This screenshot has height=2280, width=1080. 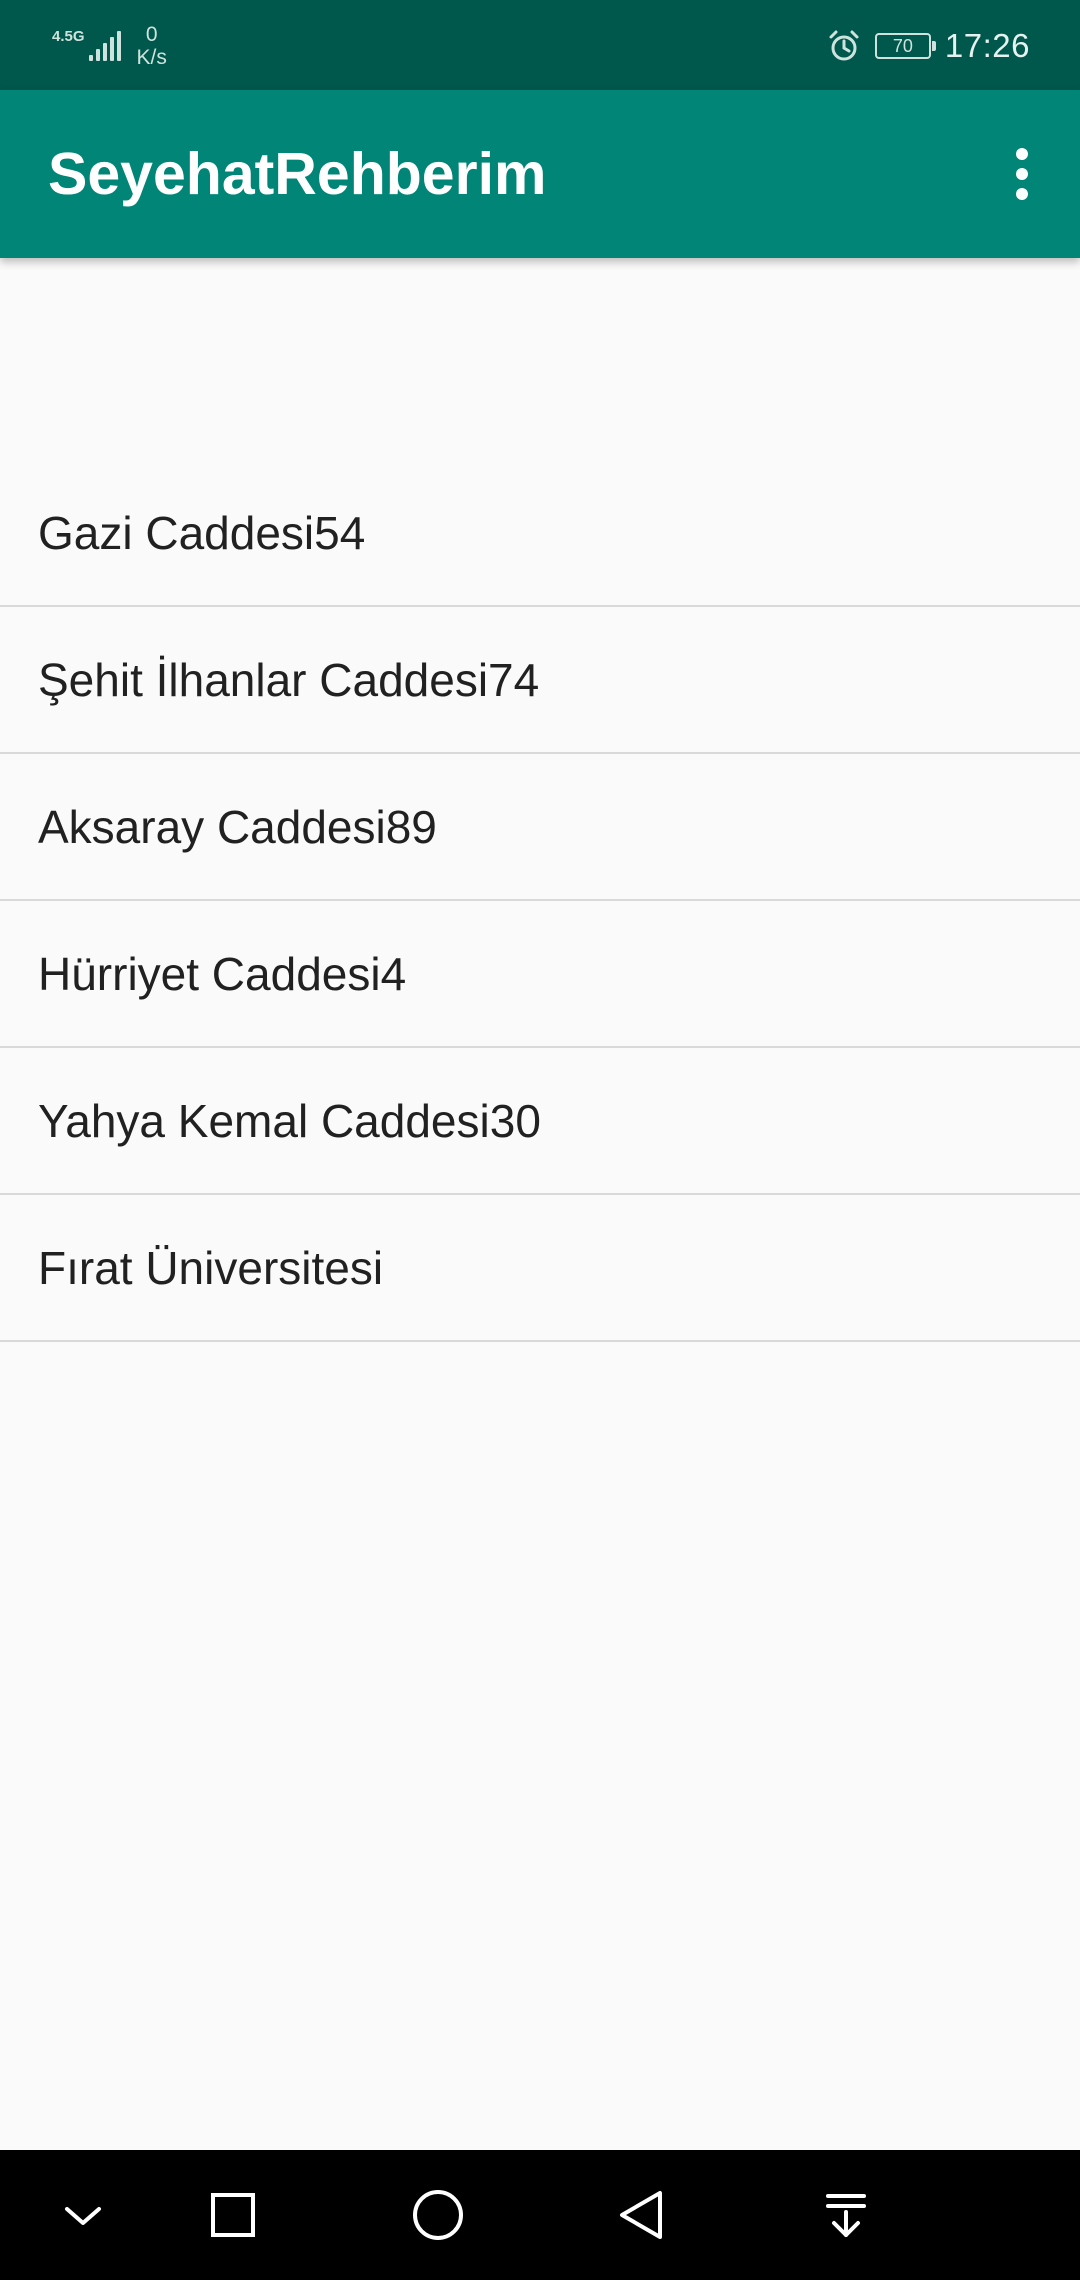 What do you see at coordinates (987, 45) in the screenshot?
I see `status-time: 17:26` at bounding box center [987, 45].